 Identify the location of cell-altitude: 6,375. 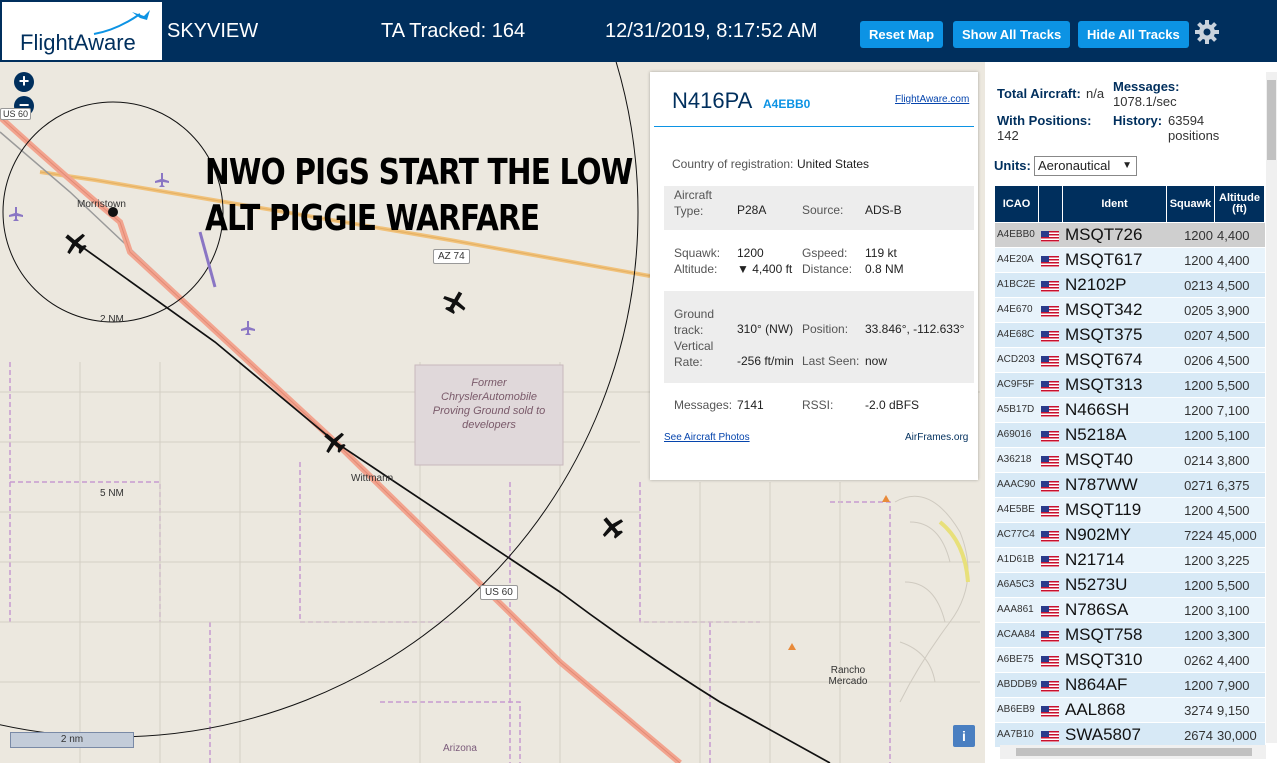
(1233, 485).